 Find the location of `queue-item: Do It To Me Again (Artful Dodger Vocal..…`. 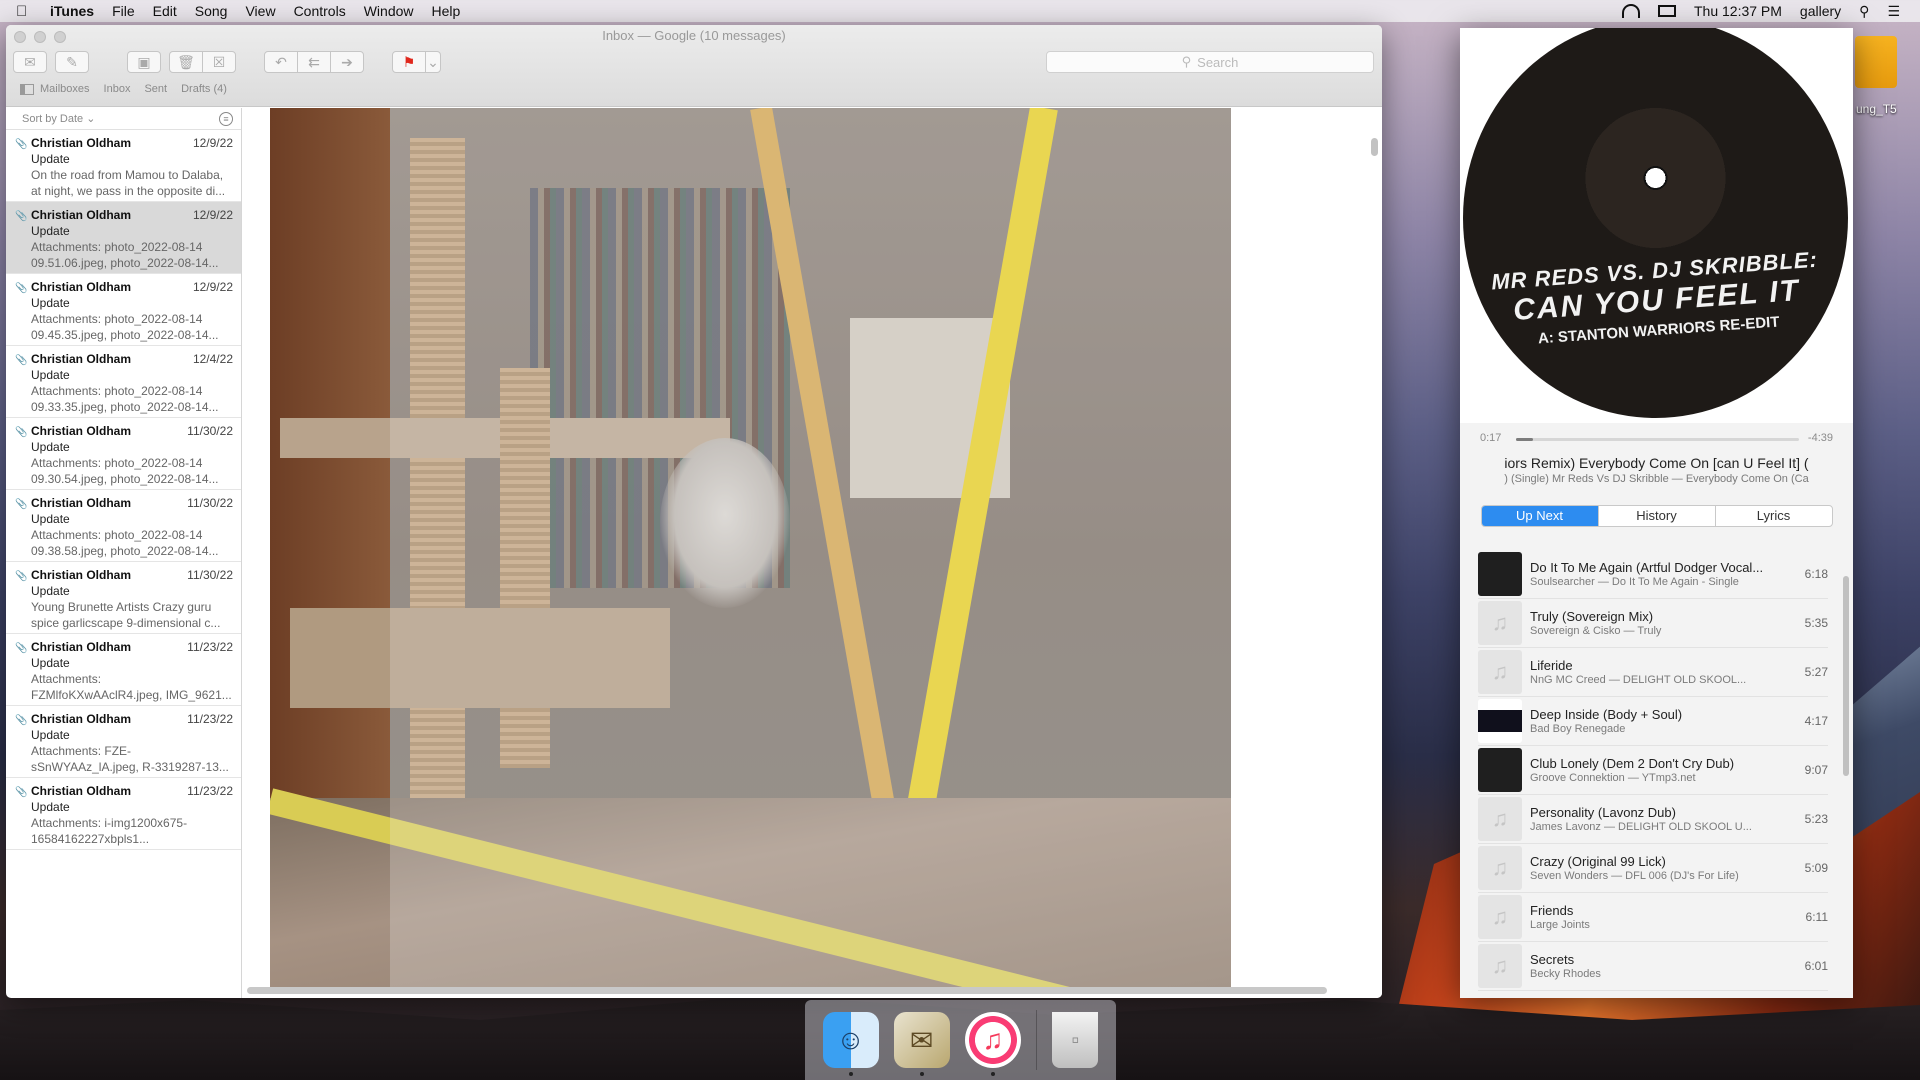

queue-item: Do It To Me Again (Artful Dodger Vocal..… is located at coordinates (1653, 574).